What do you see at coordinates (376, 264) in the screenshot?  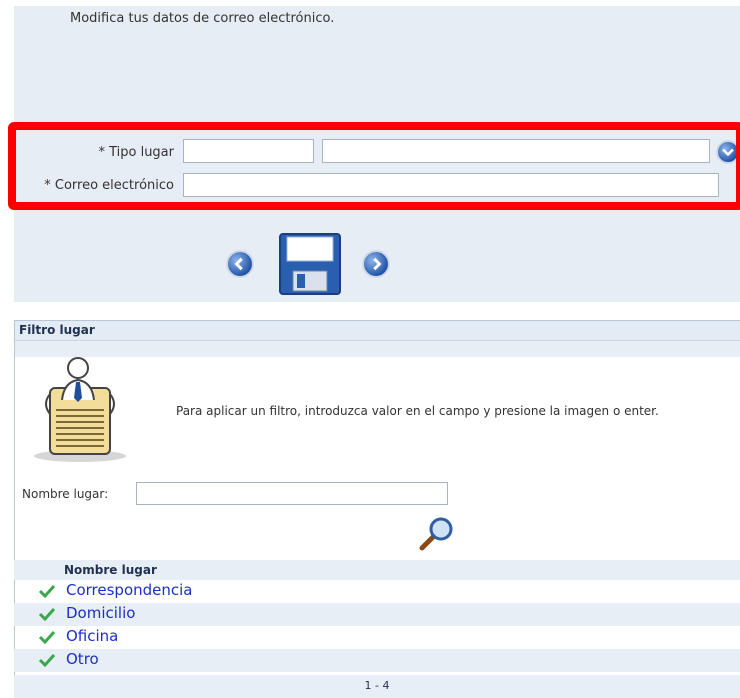 I see `next-arrow-icon` at bounding box center [376, 264].